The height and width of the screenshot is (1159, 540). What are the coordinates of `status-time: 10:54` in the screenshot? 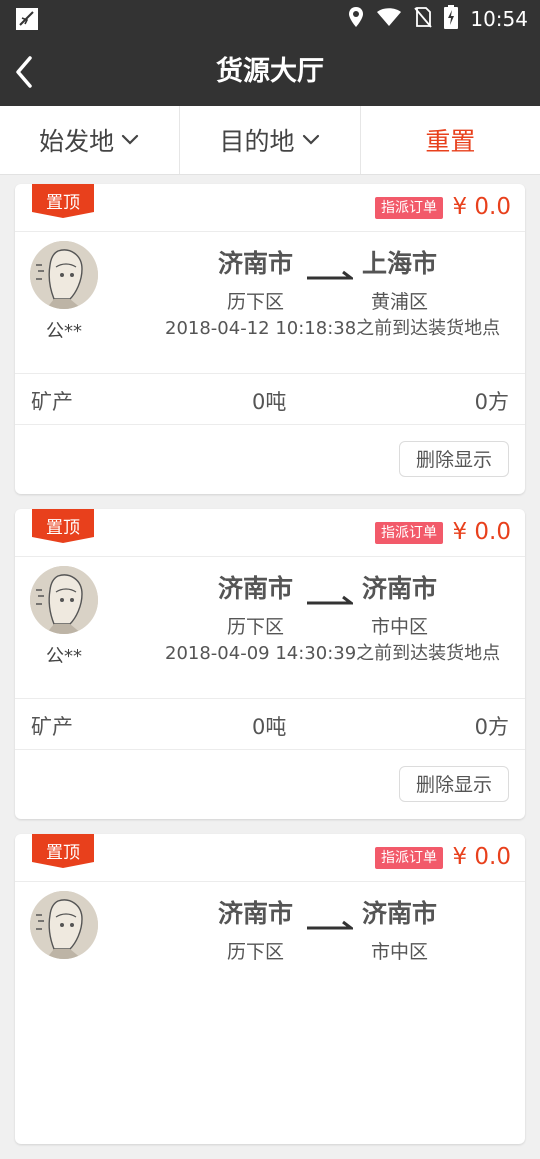 It's located at (499, 19).